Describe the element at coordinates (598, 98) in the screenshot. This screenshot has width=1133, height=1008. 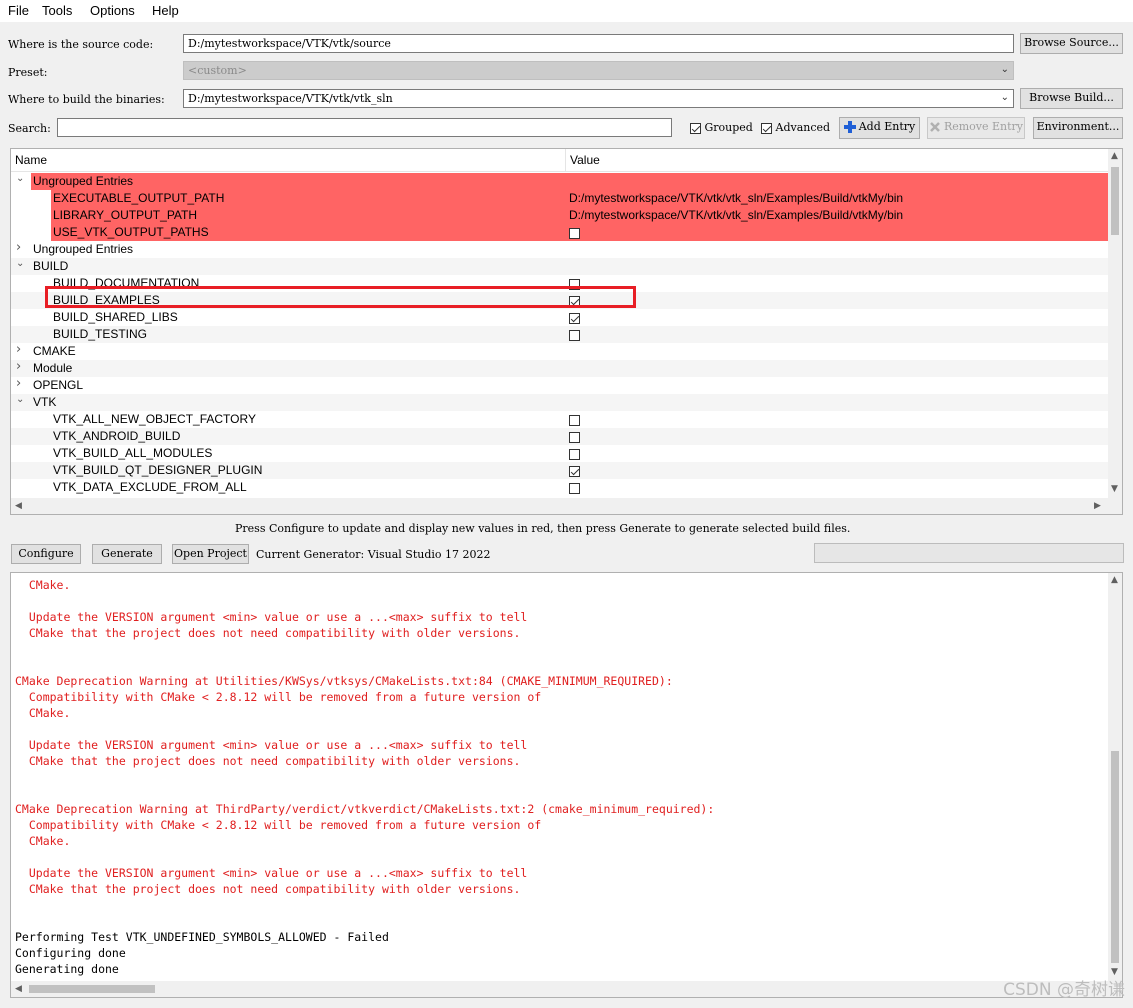
I see `build-path-combo: D:/mytestworkspace/VTK/vtk/vtk_sln ⌄` at that location.